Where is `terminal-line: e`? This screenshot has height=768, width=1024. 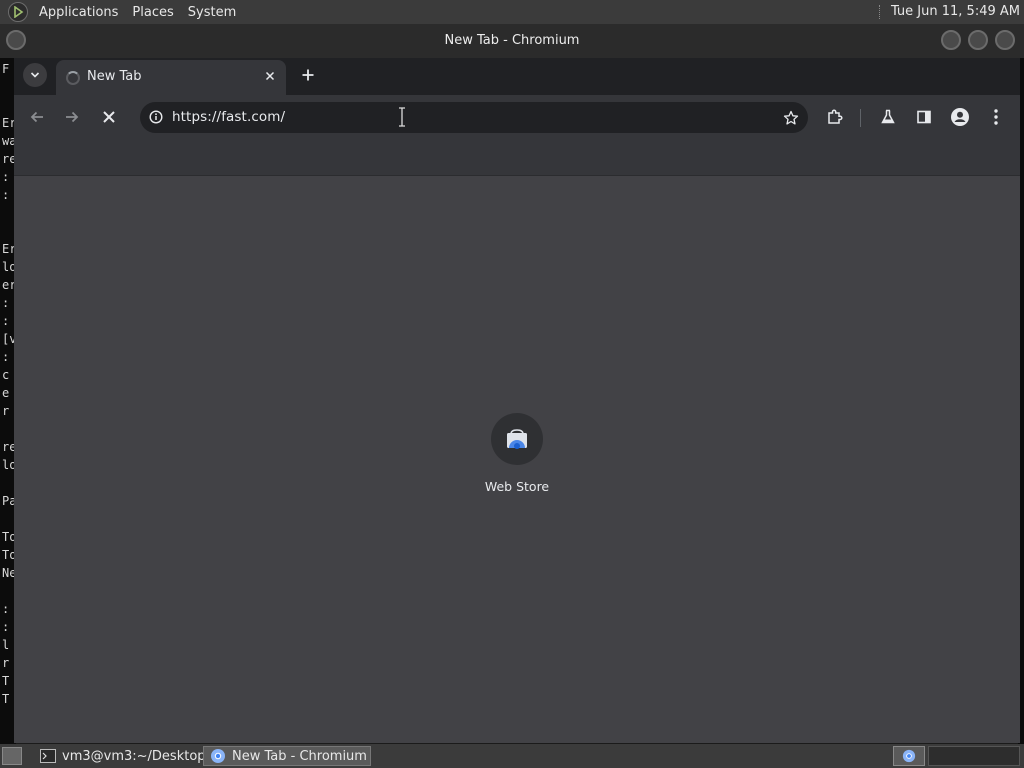
terminal-line: e is located at coordinates (6, 393).